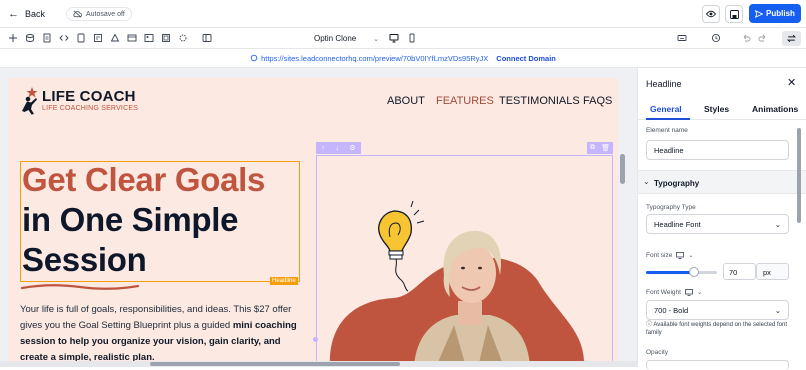  I want to click on nav-item-about: ABOUT, so click(406, 101).